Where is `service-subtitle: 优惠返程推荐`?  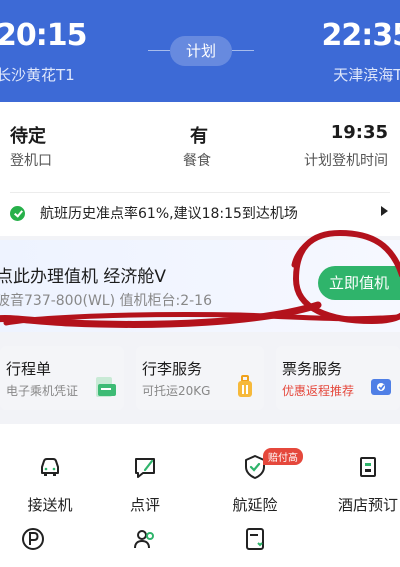 service-subtitle: 优惠返程推荐 is located at coordinates (318, 391).